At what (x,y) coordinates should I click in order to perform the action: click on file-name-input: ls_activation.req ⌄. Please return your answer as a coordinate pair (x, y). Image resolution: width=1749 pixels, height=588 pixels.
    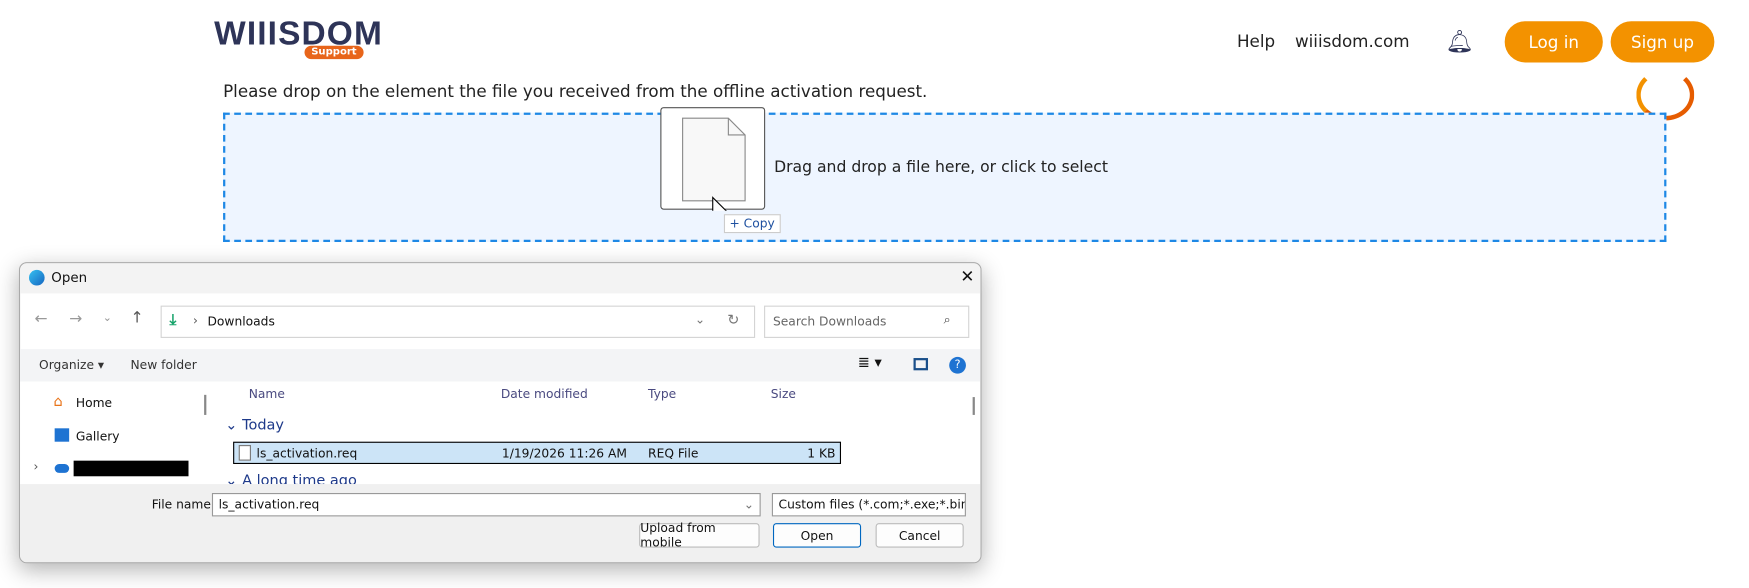
    Looking at the image, I should click on (486, 505).